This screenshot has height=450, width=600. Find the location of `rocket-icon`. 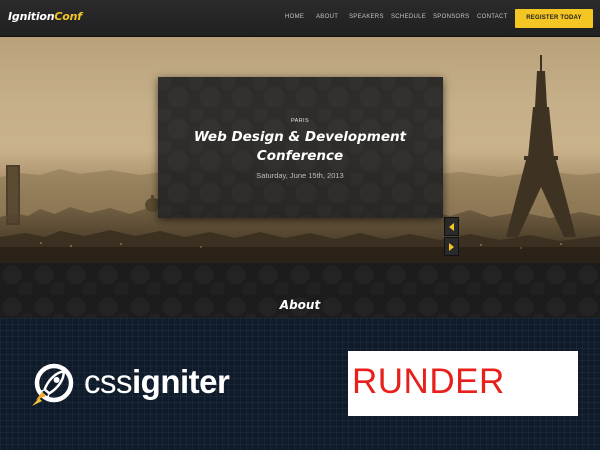

rocket-icon is located at coordinates (53, 384).